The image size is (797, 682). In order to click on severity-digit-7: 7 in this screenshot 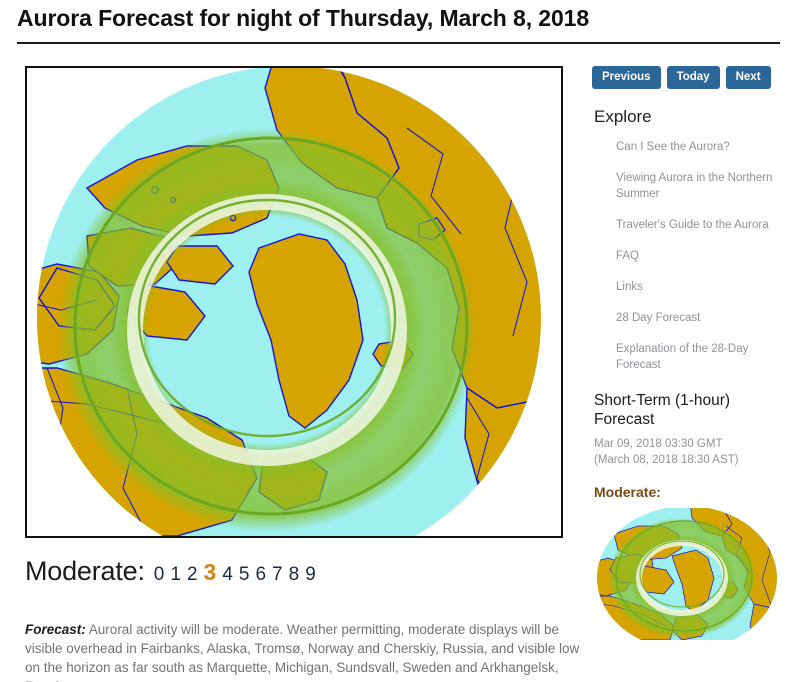, I will do `click(277, 574)`.